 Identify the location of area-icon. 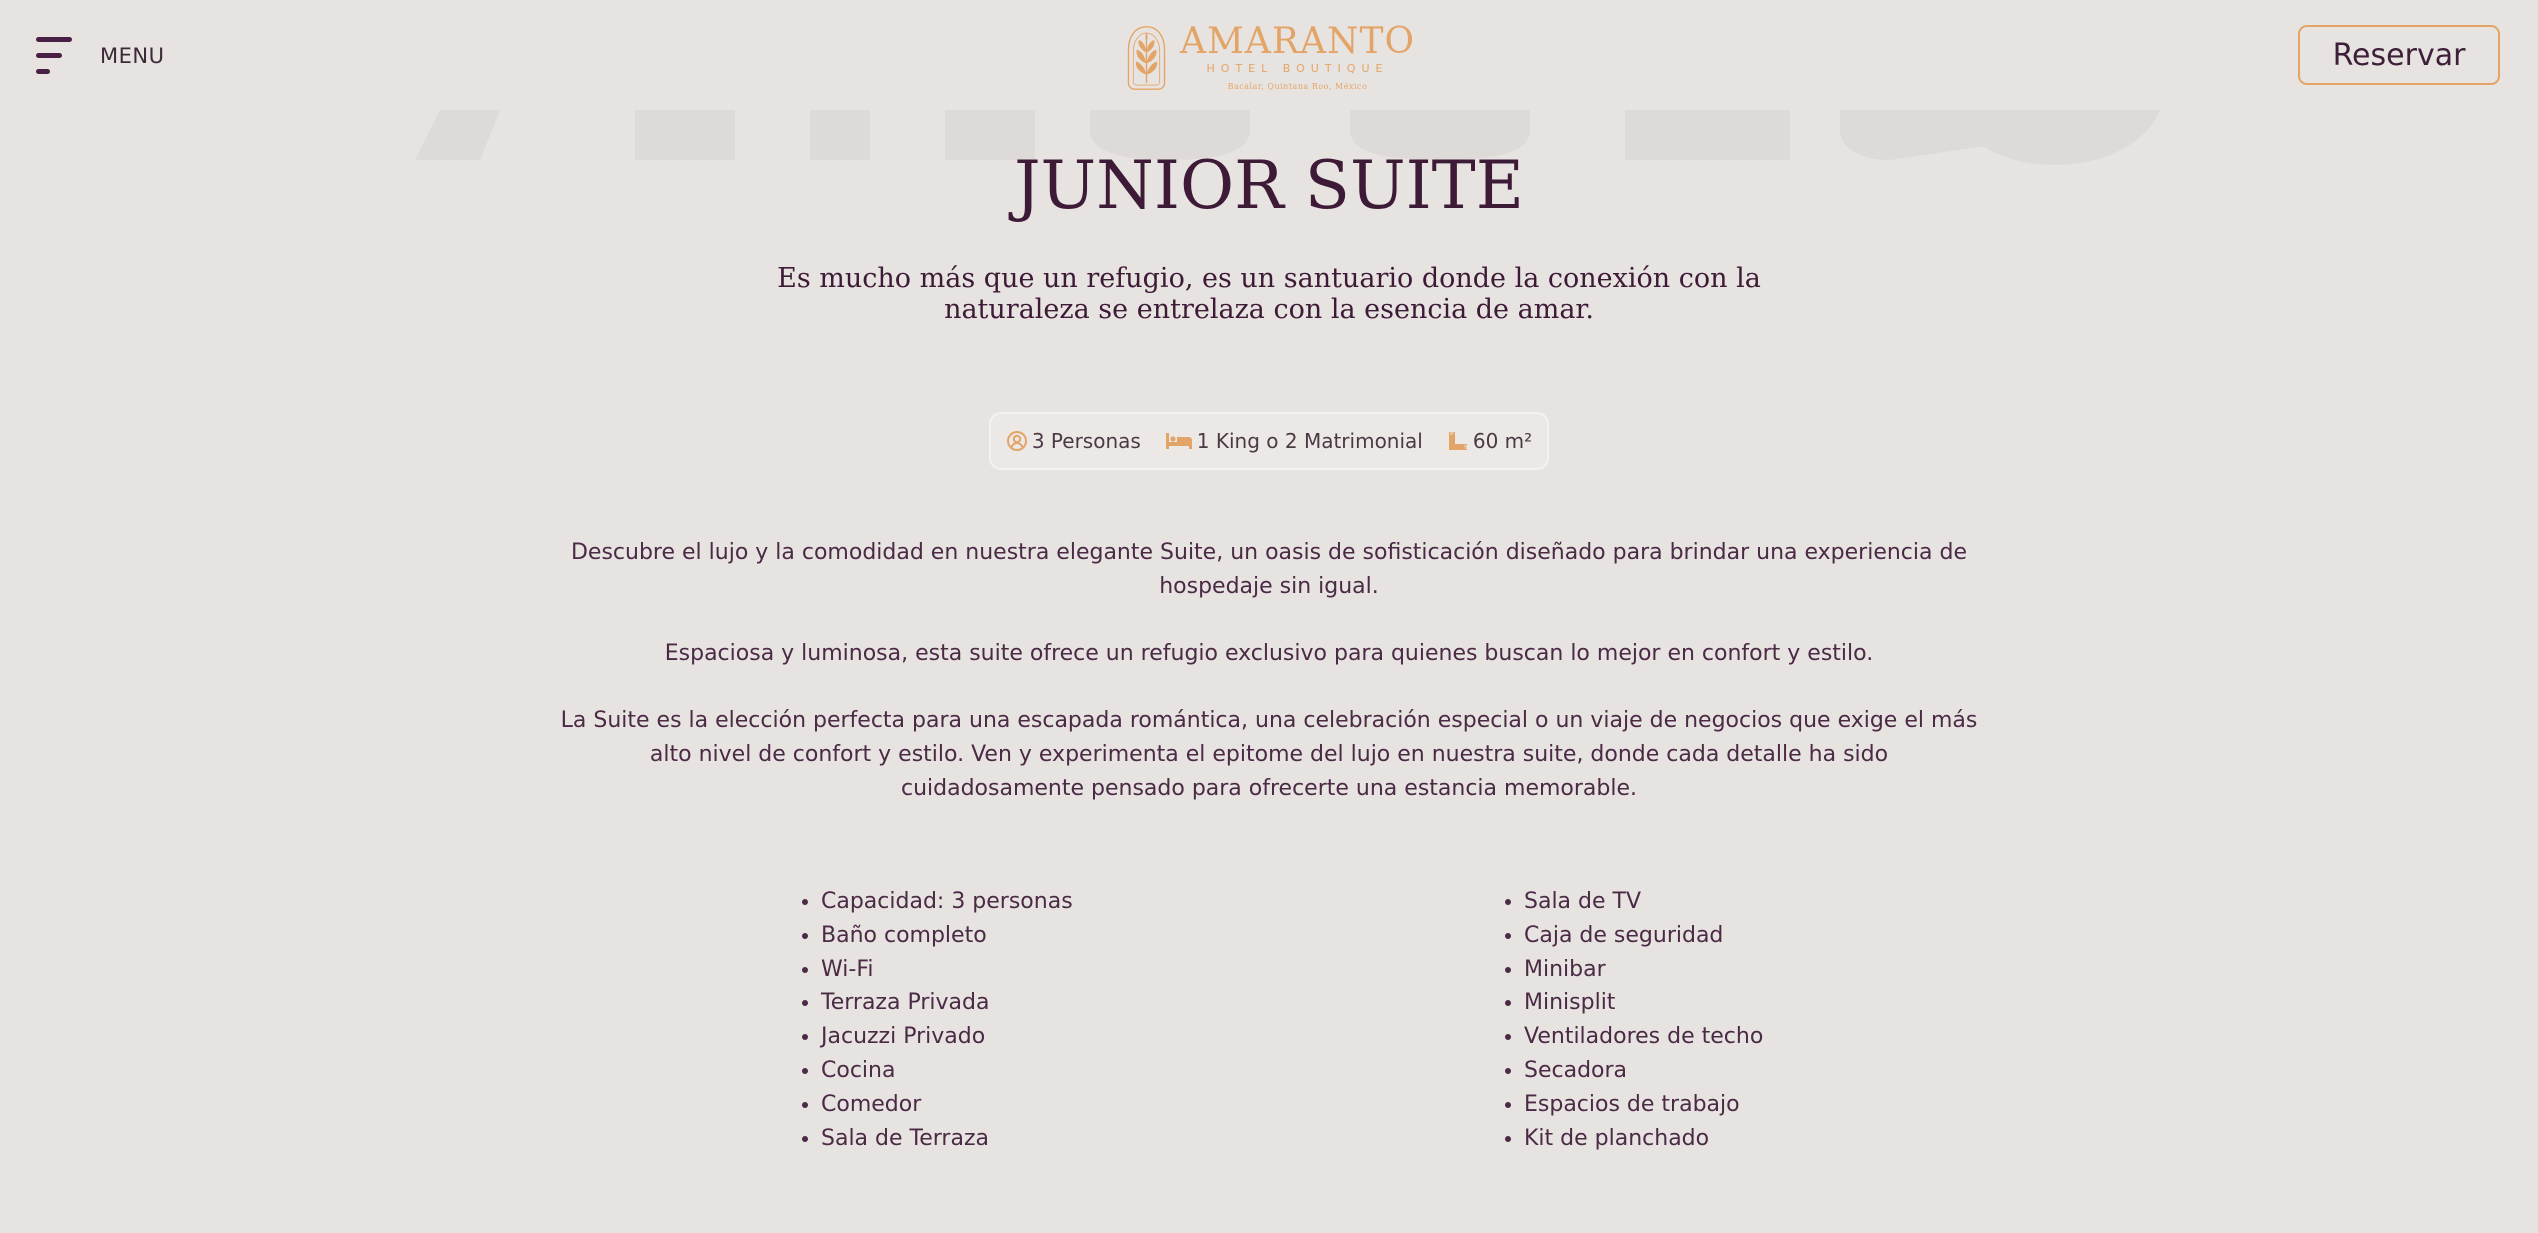
(1457, 441).